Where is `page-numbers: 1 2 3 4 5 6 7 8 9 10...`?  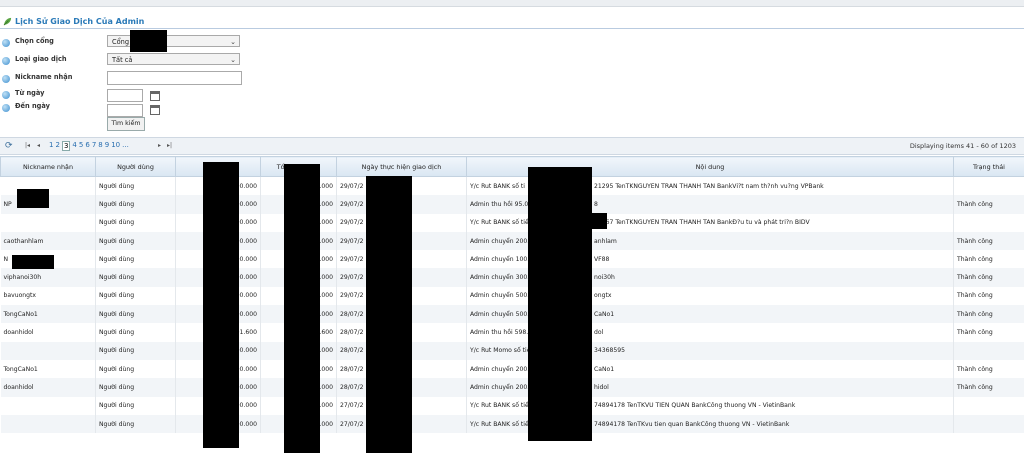
page-numbers: 1 2 3 4 5 6 7 8 9 10... is located at coordinates (89, 146).